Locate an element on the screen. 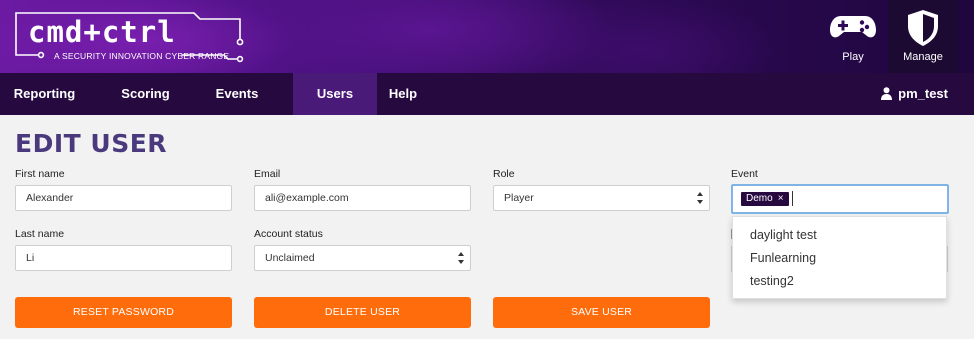 The image size is (974, 339). event-option: daylight test is located at coordinates (783, 235).